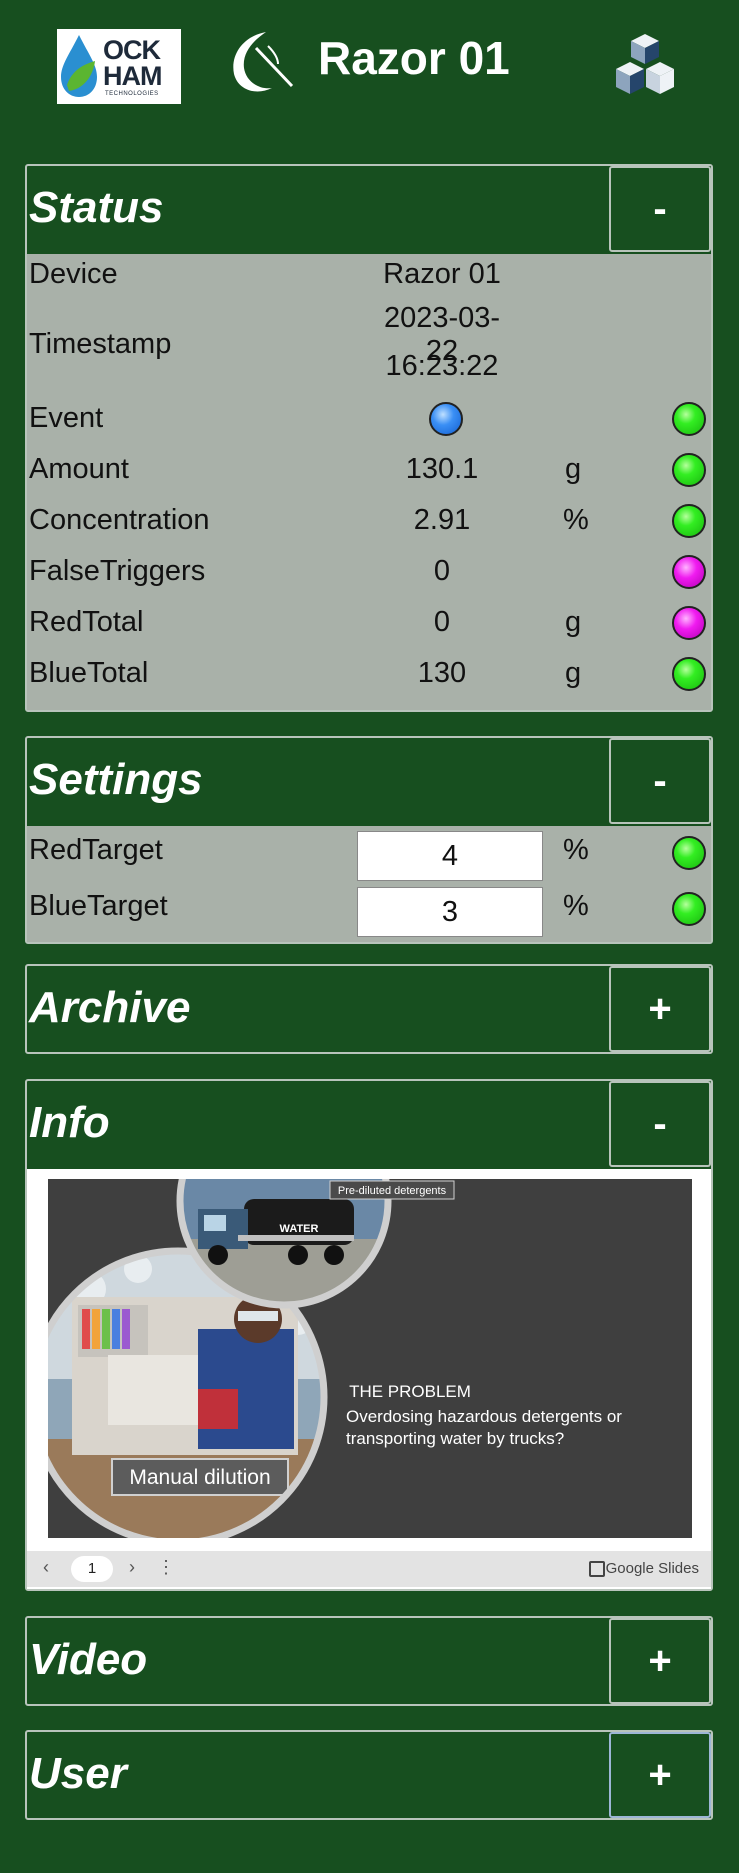 This screenshot has height=1873, width=739. What do you see at coordinates (369, 521) in the screenshot?
I see `status-row-concentration: Concentration 2.91 %` at bounding box center [369, 521].